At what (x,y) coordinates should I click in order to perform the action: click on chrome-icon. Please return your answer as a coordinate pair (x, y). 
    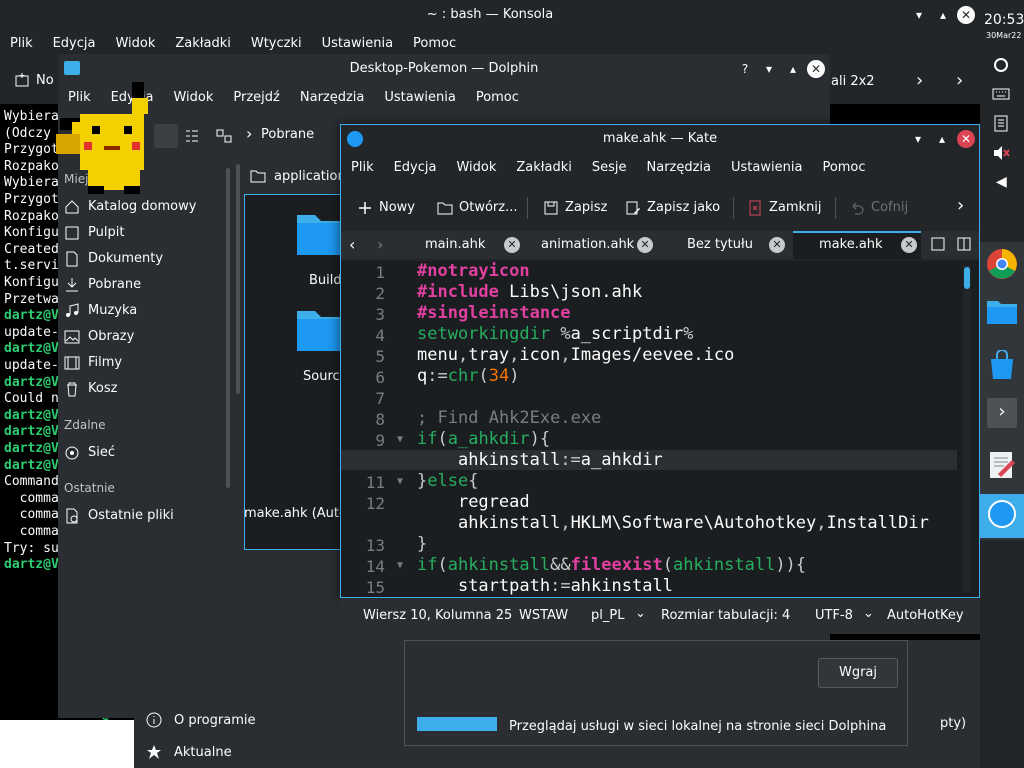
    Looking at the image, I should click on (1002, 264).